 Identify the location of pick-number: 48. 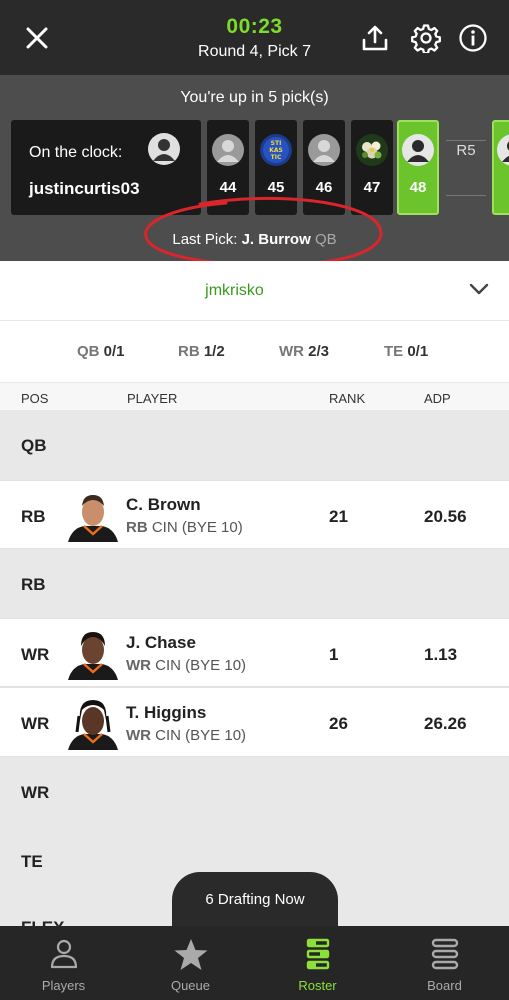
(418, 187).